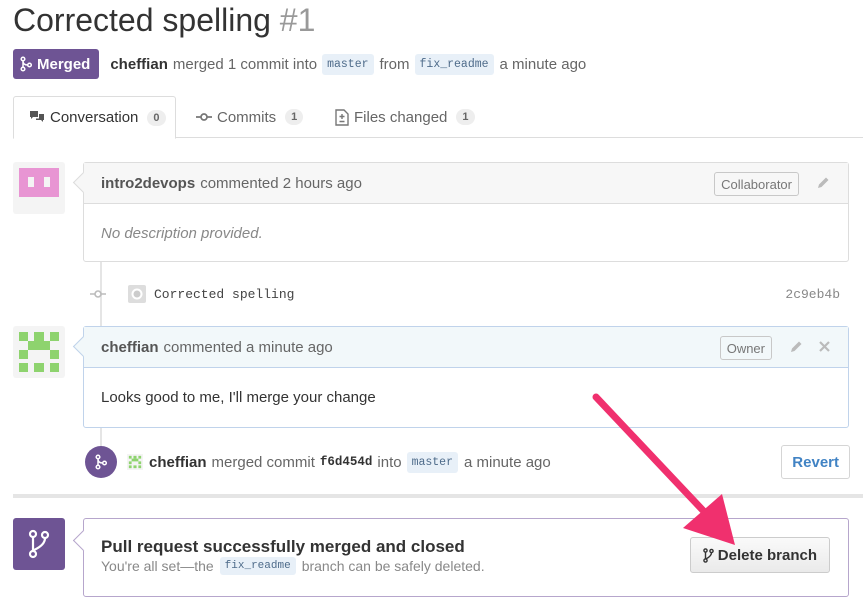  I want to click on delete-branch-label: Delete branch, so click(767, 555).